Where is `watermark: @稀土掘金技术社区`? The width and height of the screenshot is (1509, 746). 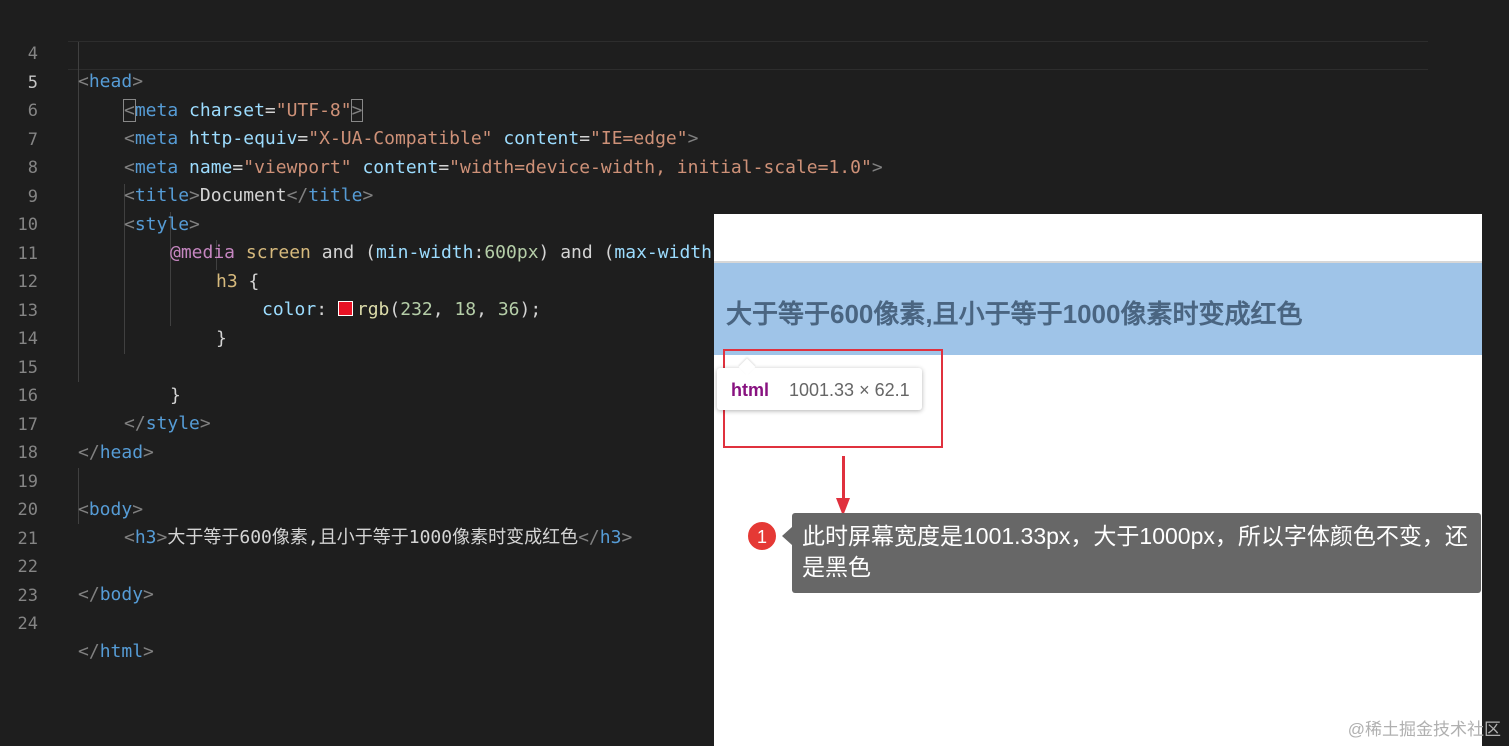 watermark: @稀土掘金技术社区 is located at coordinates (1424, 729).